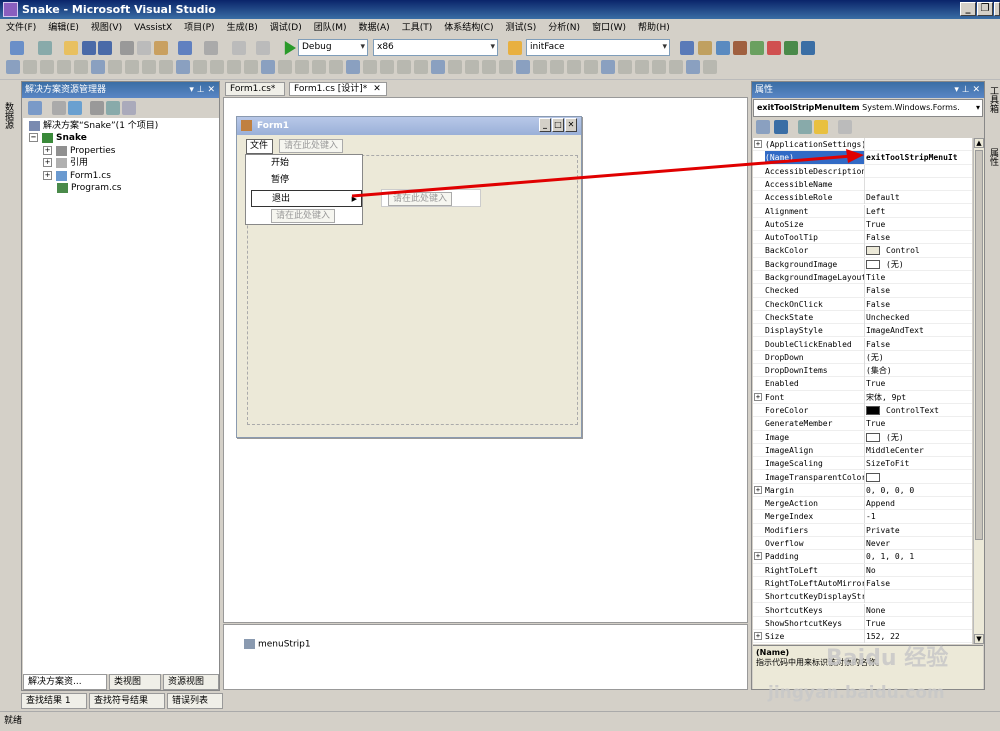 Image resolution: width=1000 pixels, height=731 pixels. What do you see at coordinates (54, 701) in the screenshot?
I see `tab-find-results: 查找结果 1` at bounding box center [54, 701].